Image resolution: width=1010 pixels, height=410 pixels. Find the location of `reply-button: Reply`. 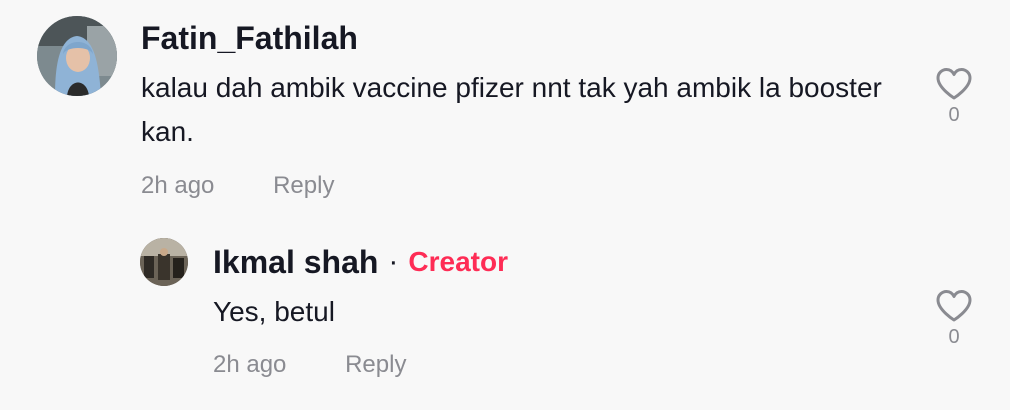

reply-button: Reply is located at coordinates (303, 186).